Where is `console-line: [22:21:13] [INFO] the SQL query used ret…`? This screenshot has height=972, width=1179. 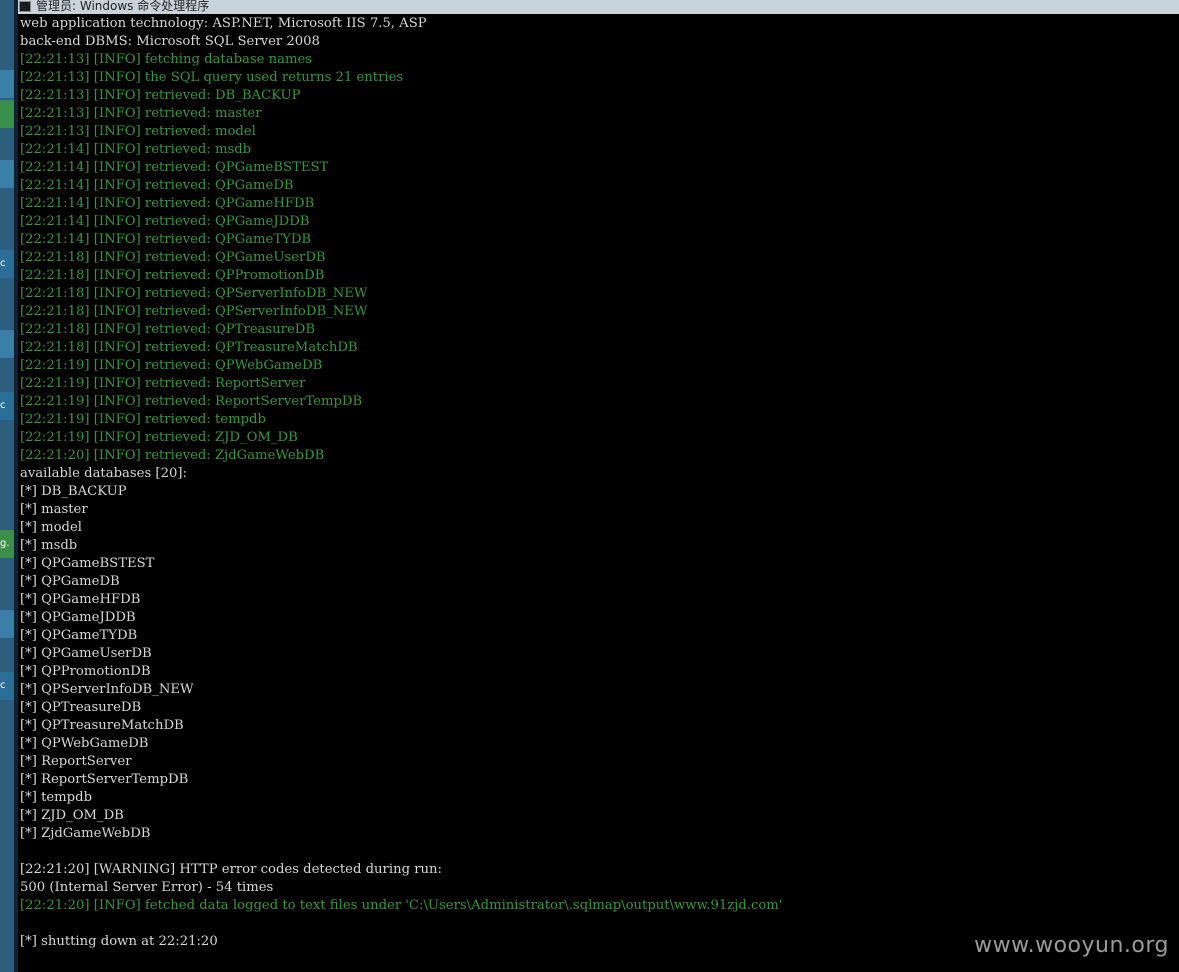
console-line: [22:21:13] [INFO] the SQL query used ret… is located at coordinates (212, 77).